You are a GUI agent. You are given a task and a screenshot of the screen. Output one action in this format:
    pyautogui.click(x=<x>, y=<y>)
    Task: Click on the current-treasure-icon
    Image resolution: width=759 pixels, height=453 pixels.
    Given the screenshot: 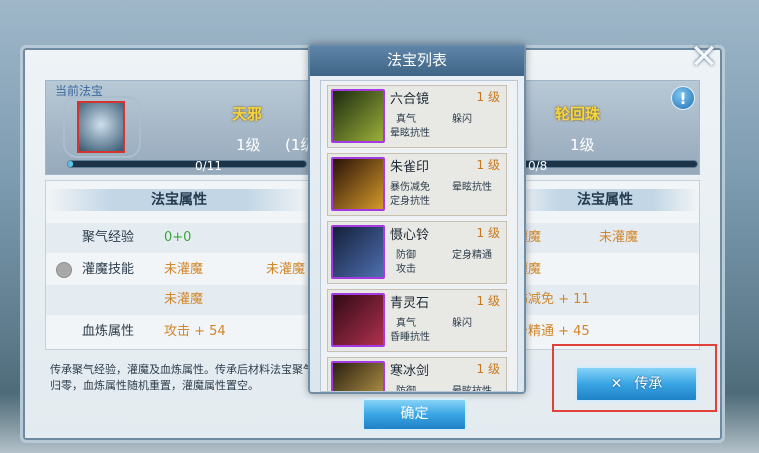 What is the action you would take?
    pyautogui.click(x=101, y=127)
    